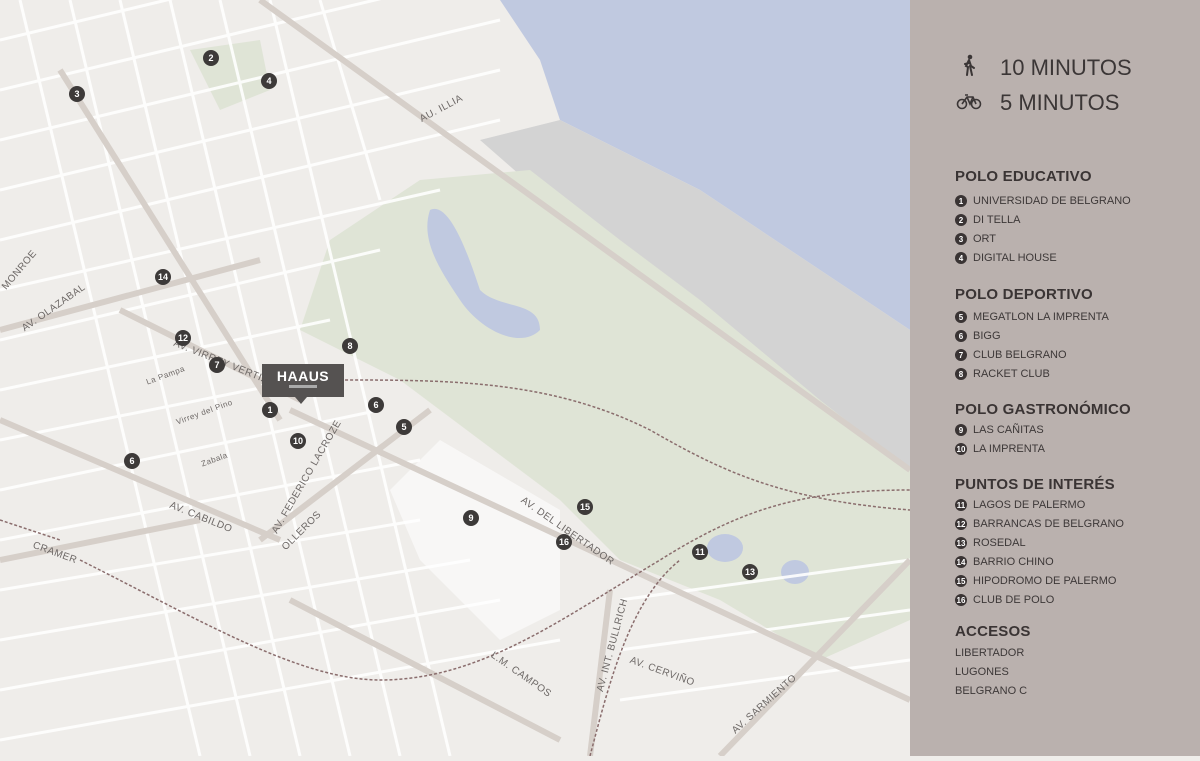 The image size is (1200, 761). I want to click on section-title: POLO GASTRONÓMICO, so click(1043, 409).